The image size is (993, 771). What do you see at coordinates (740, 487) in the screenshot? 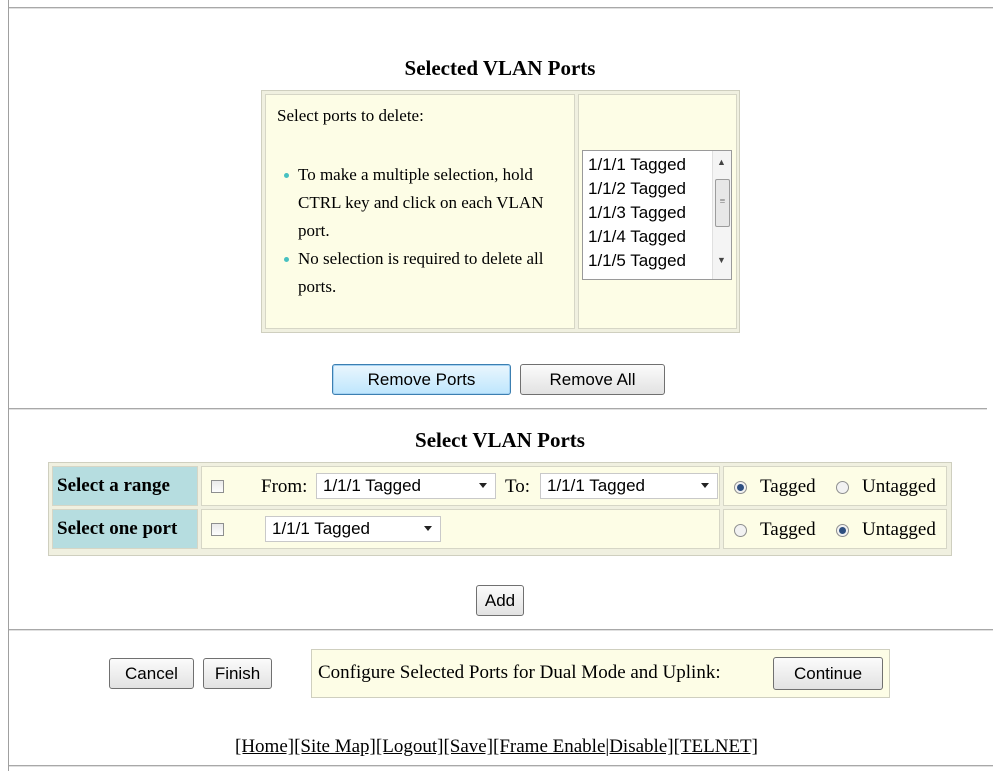
I see `range-tagged-radio` at bounding box center [740, 487].